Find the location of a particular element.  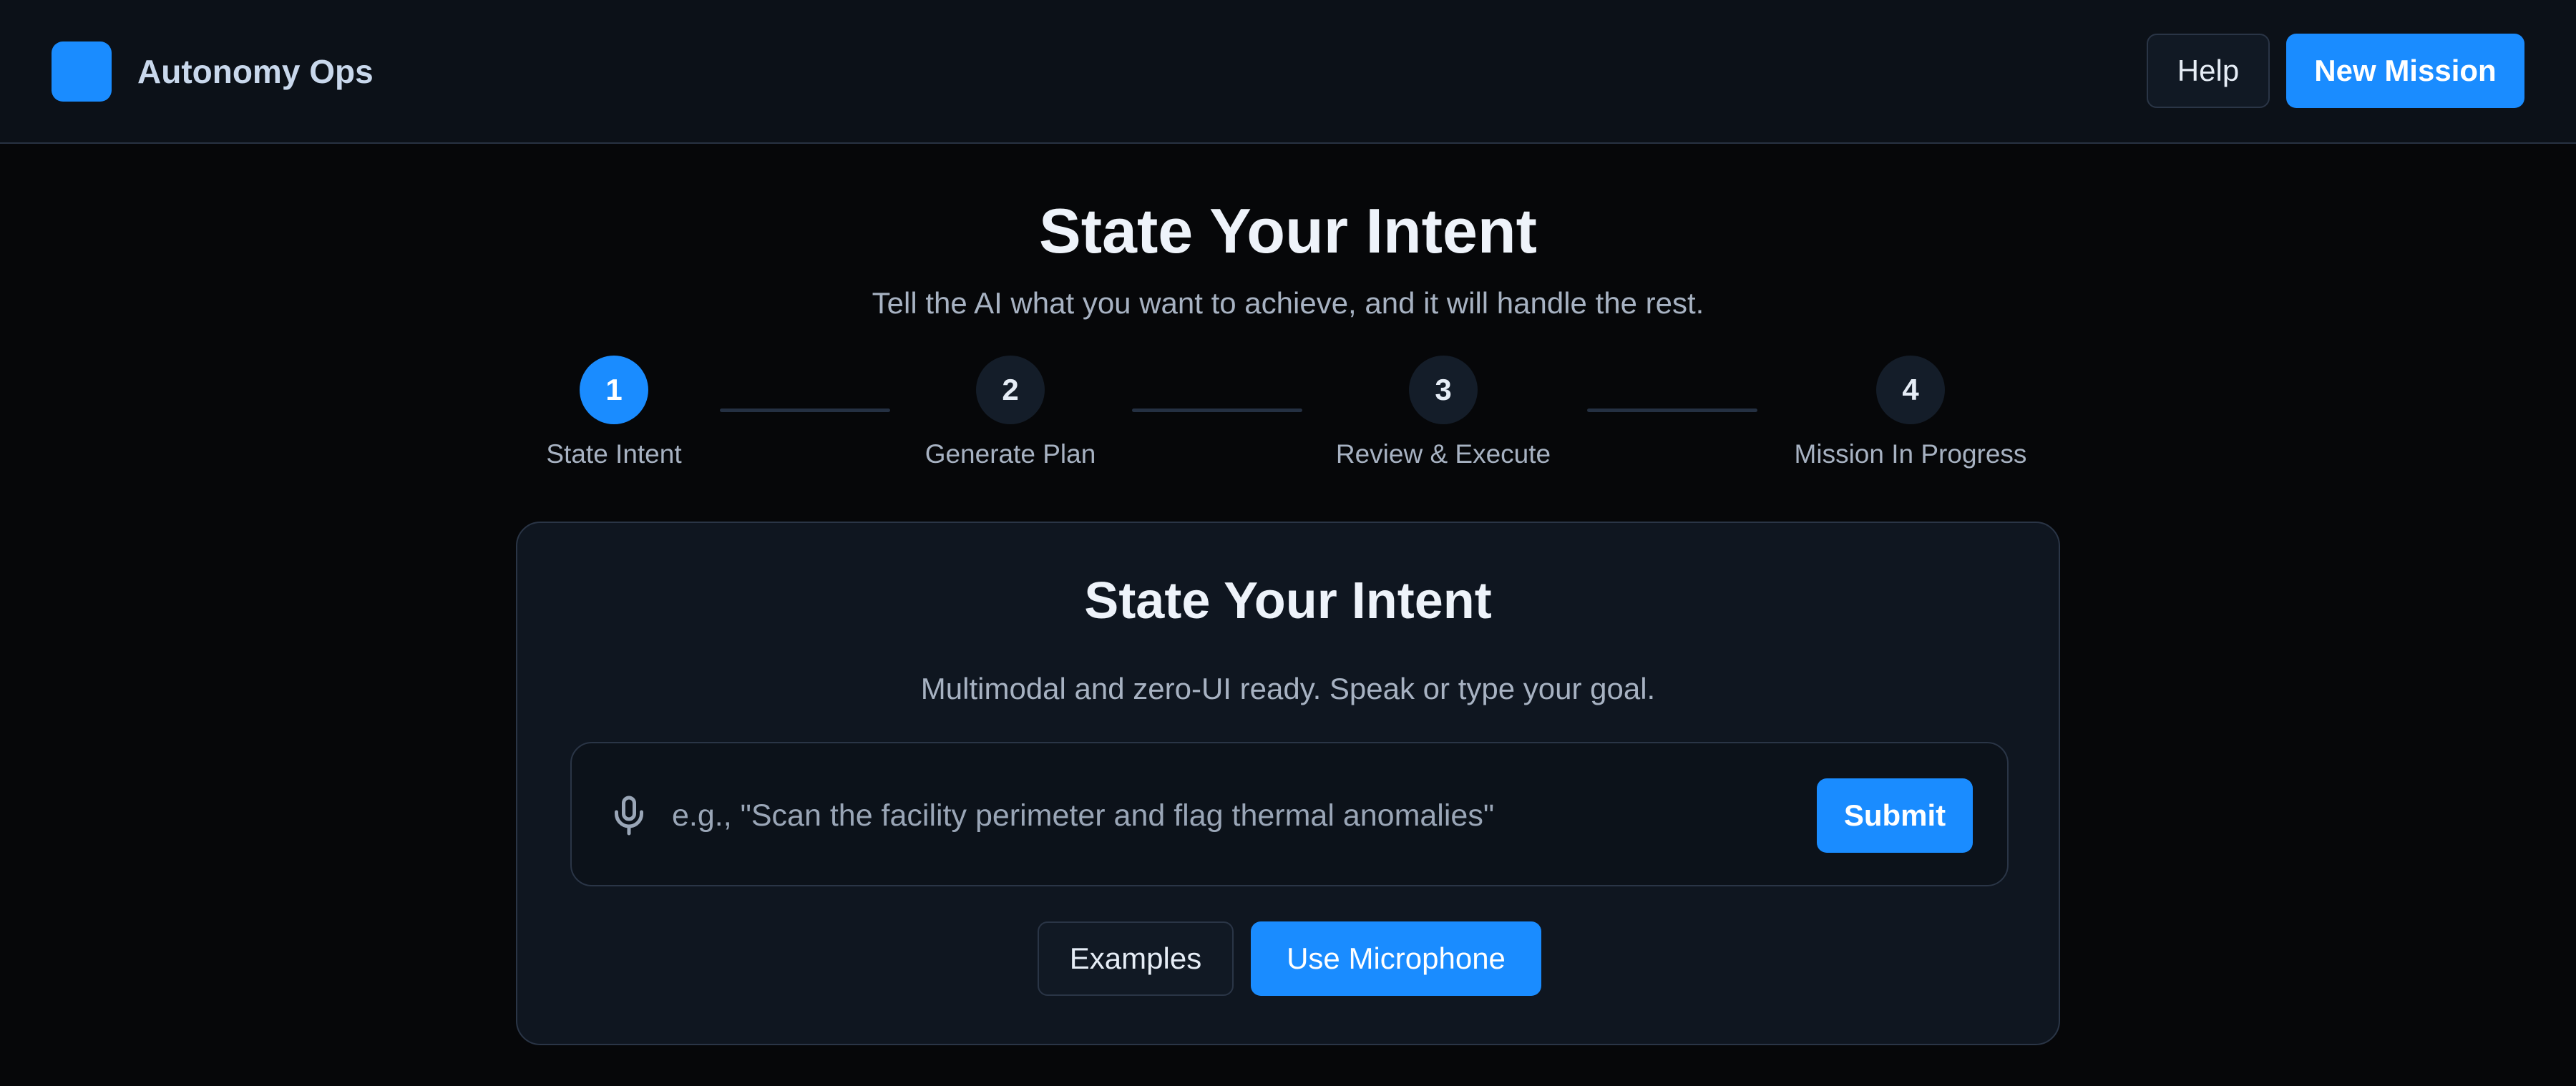

step-3-label: Review & Execute is located at coordinates (1443, 454).